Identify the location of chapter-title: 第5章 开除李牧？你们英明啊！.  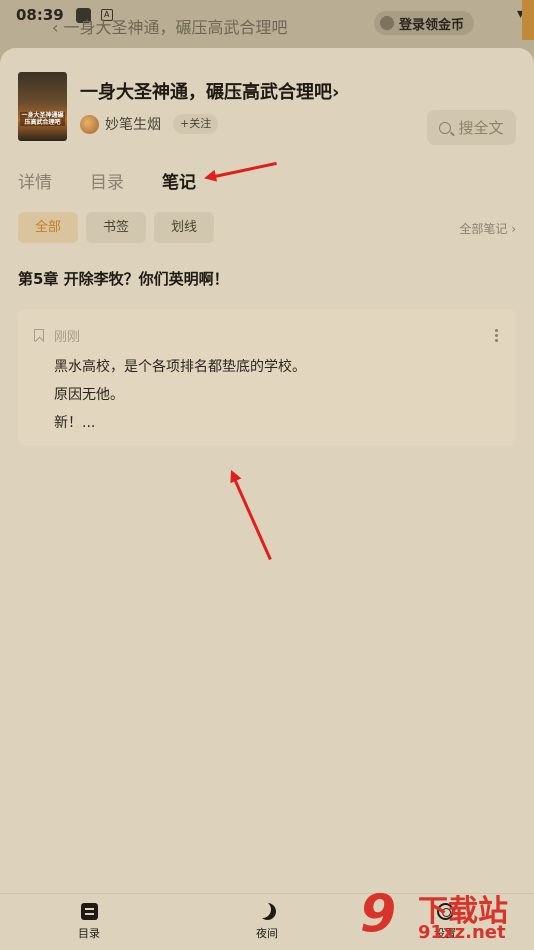
(123, 279).